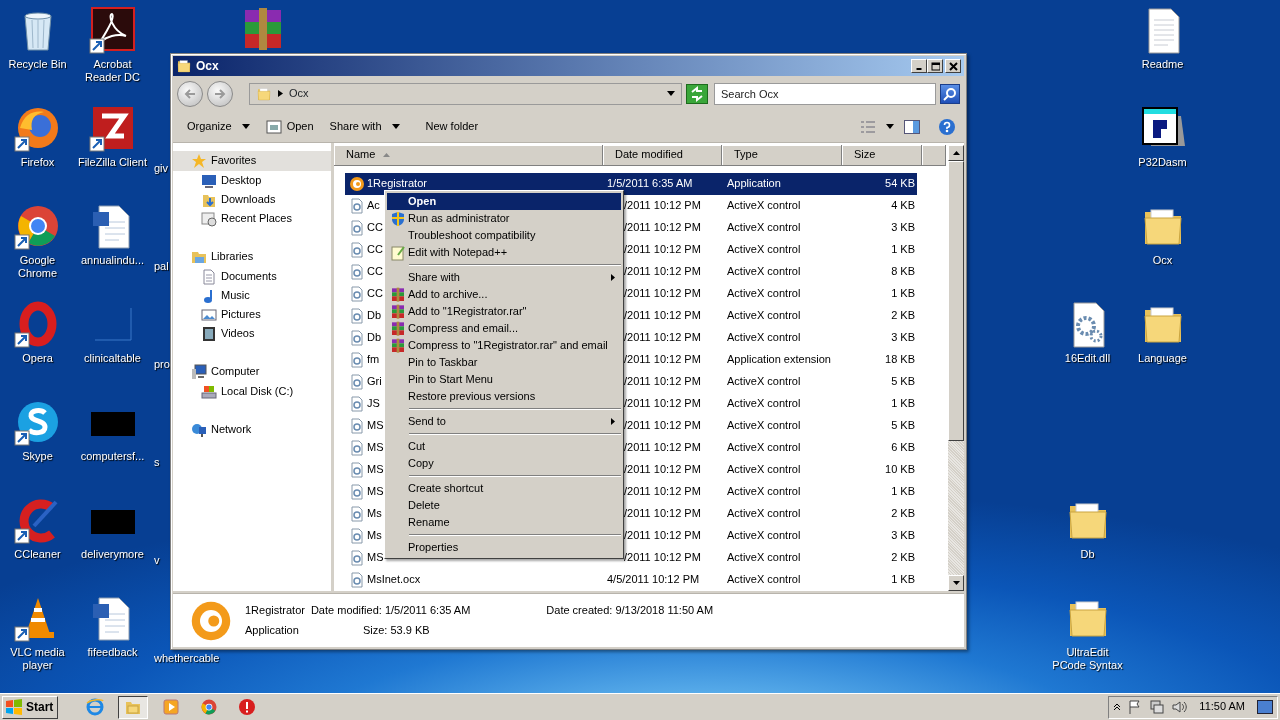 The image size is (1280, 720). Describe the element at coordinates (373, 404) in the screenshot. I see `file-name: JS` at that location.